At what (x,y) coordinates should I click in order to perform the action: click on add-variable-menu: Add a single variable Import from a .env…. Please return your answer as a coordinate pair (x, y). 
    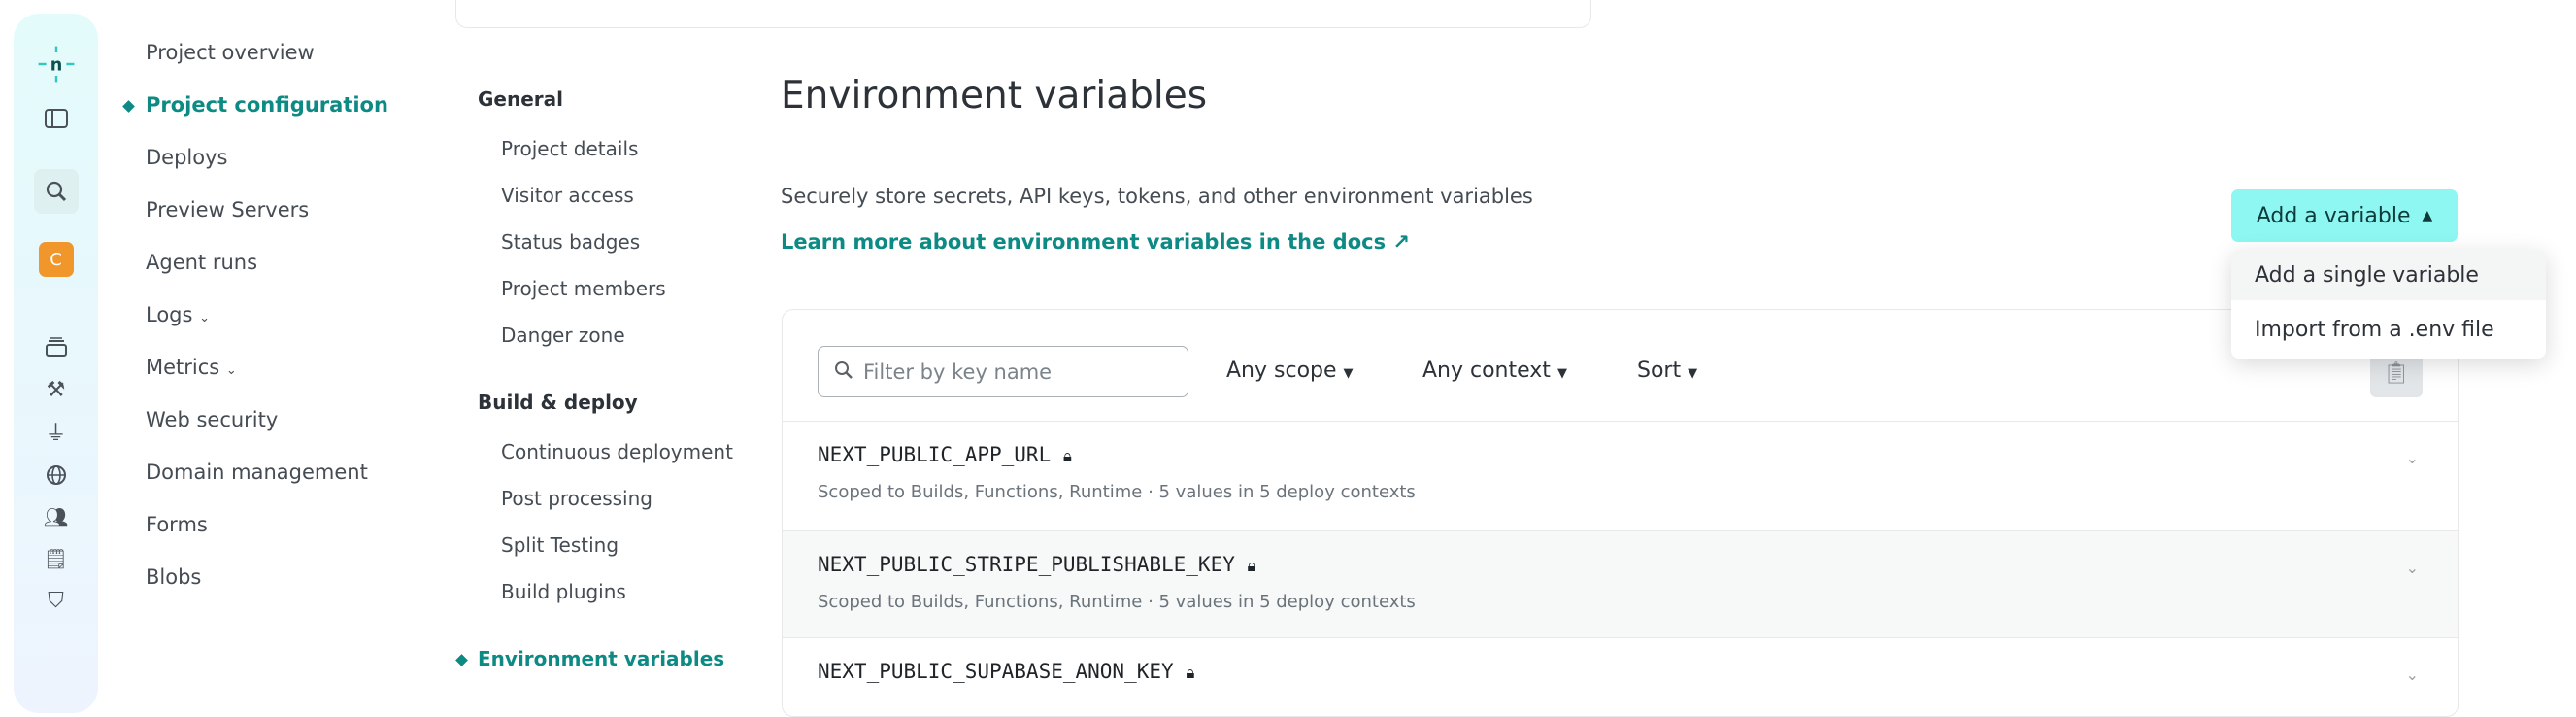
    Looking at the image, I should click on (2389, 304).